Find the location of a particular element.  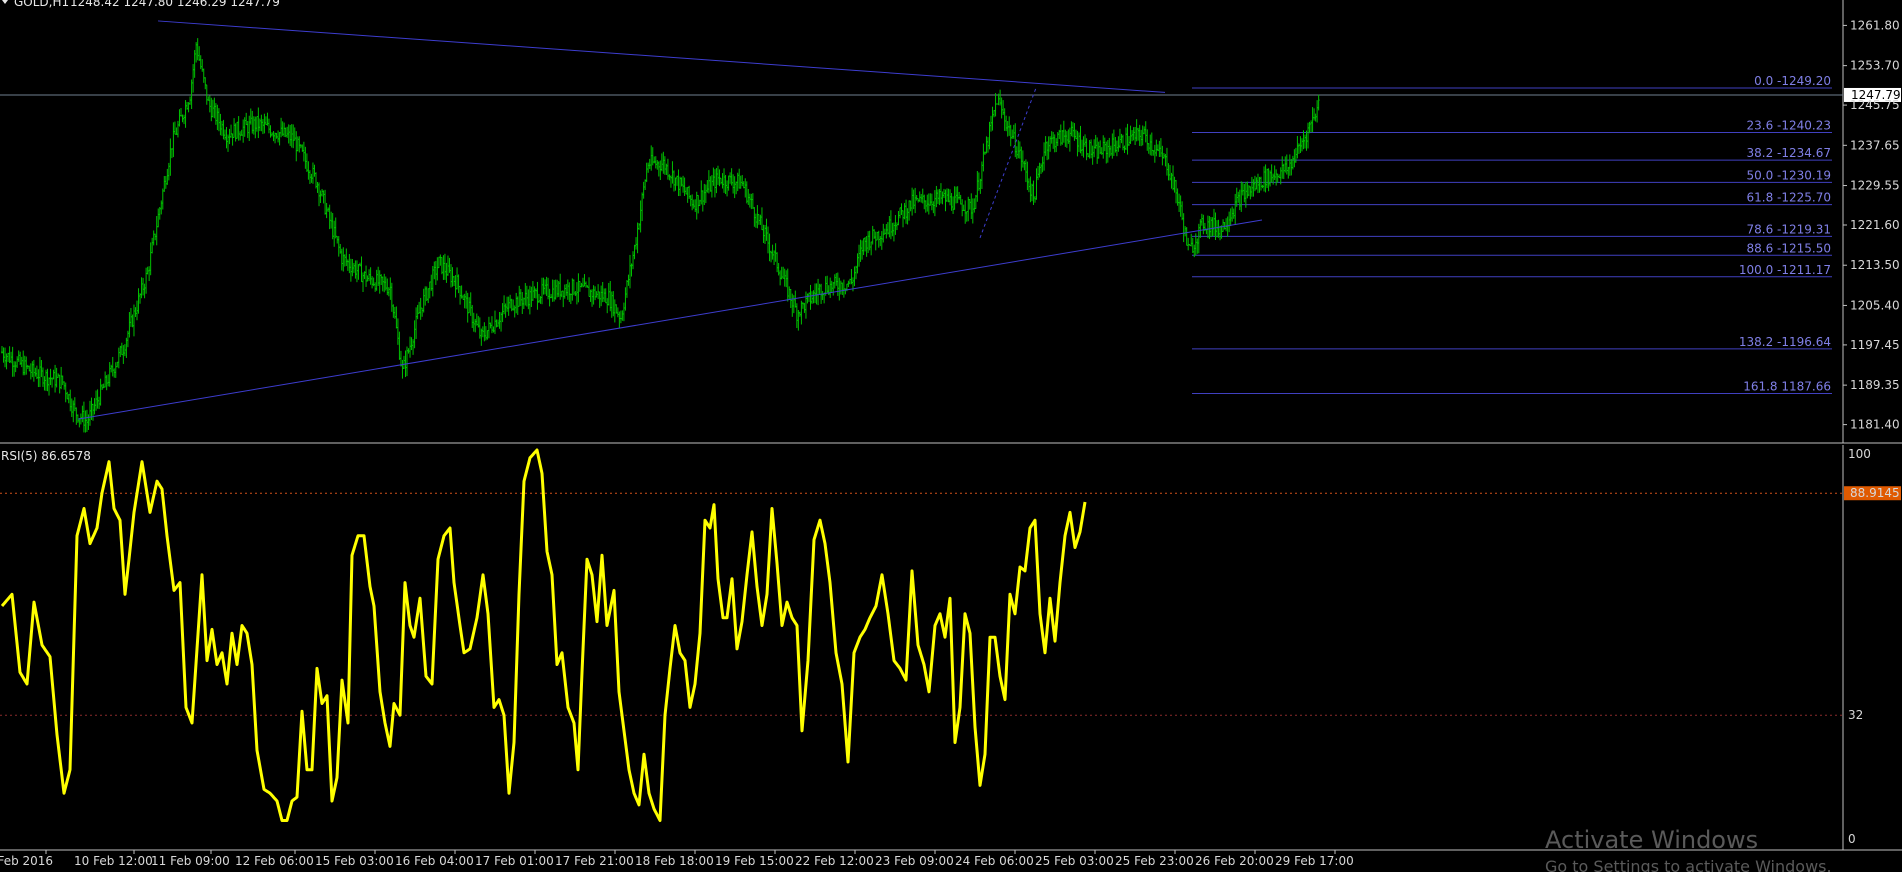

price-tick-label: 1197.45 is located at coordinates (1875, 345).